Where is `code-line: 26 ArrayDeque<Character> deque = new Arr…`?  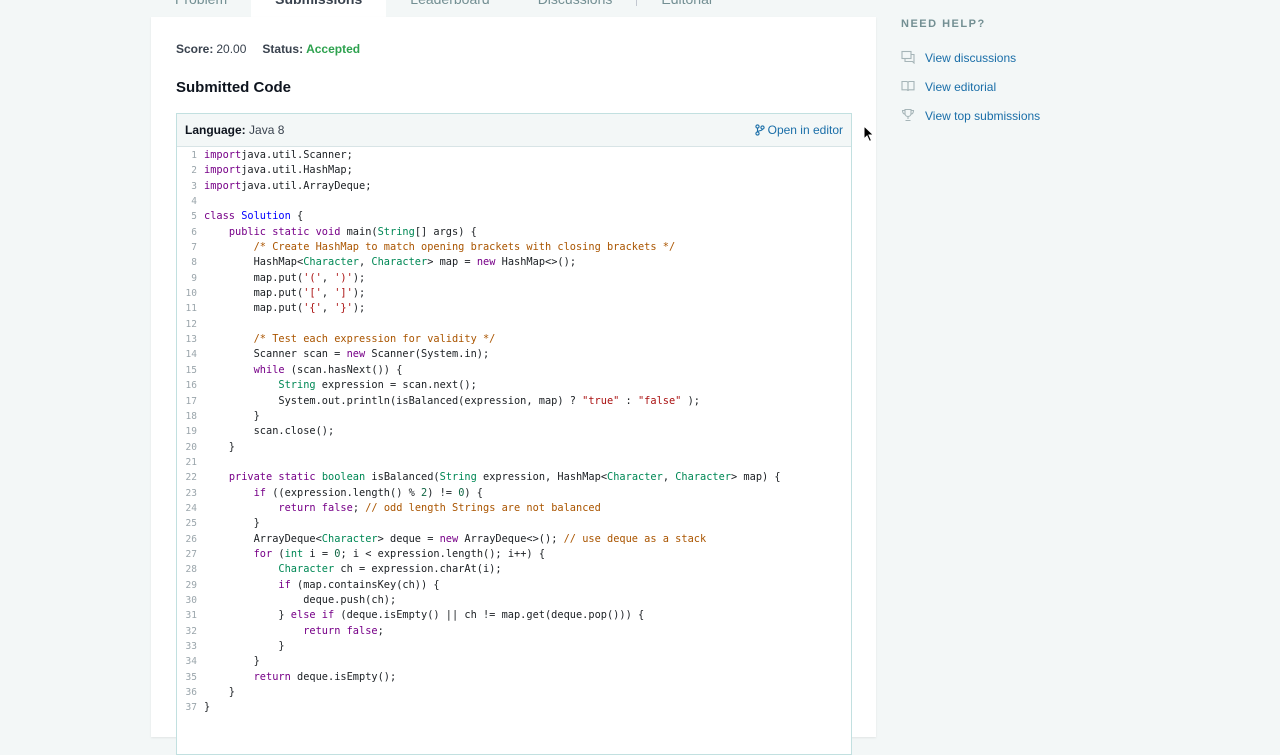 code-line: 26 ArrayDeque<Character> deque = new Arr… is located at coordinates (514, 539).